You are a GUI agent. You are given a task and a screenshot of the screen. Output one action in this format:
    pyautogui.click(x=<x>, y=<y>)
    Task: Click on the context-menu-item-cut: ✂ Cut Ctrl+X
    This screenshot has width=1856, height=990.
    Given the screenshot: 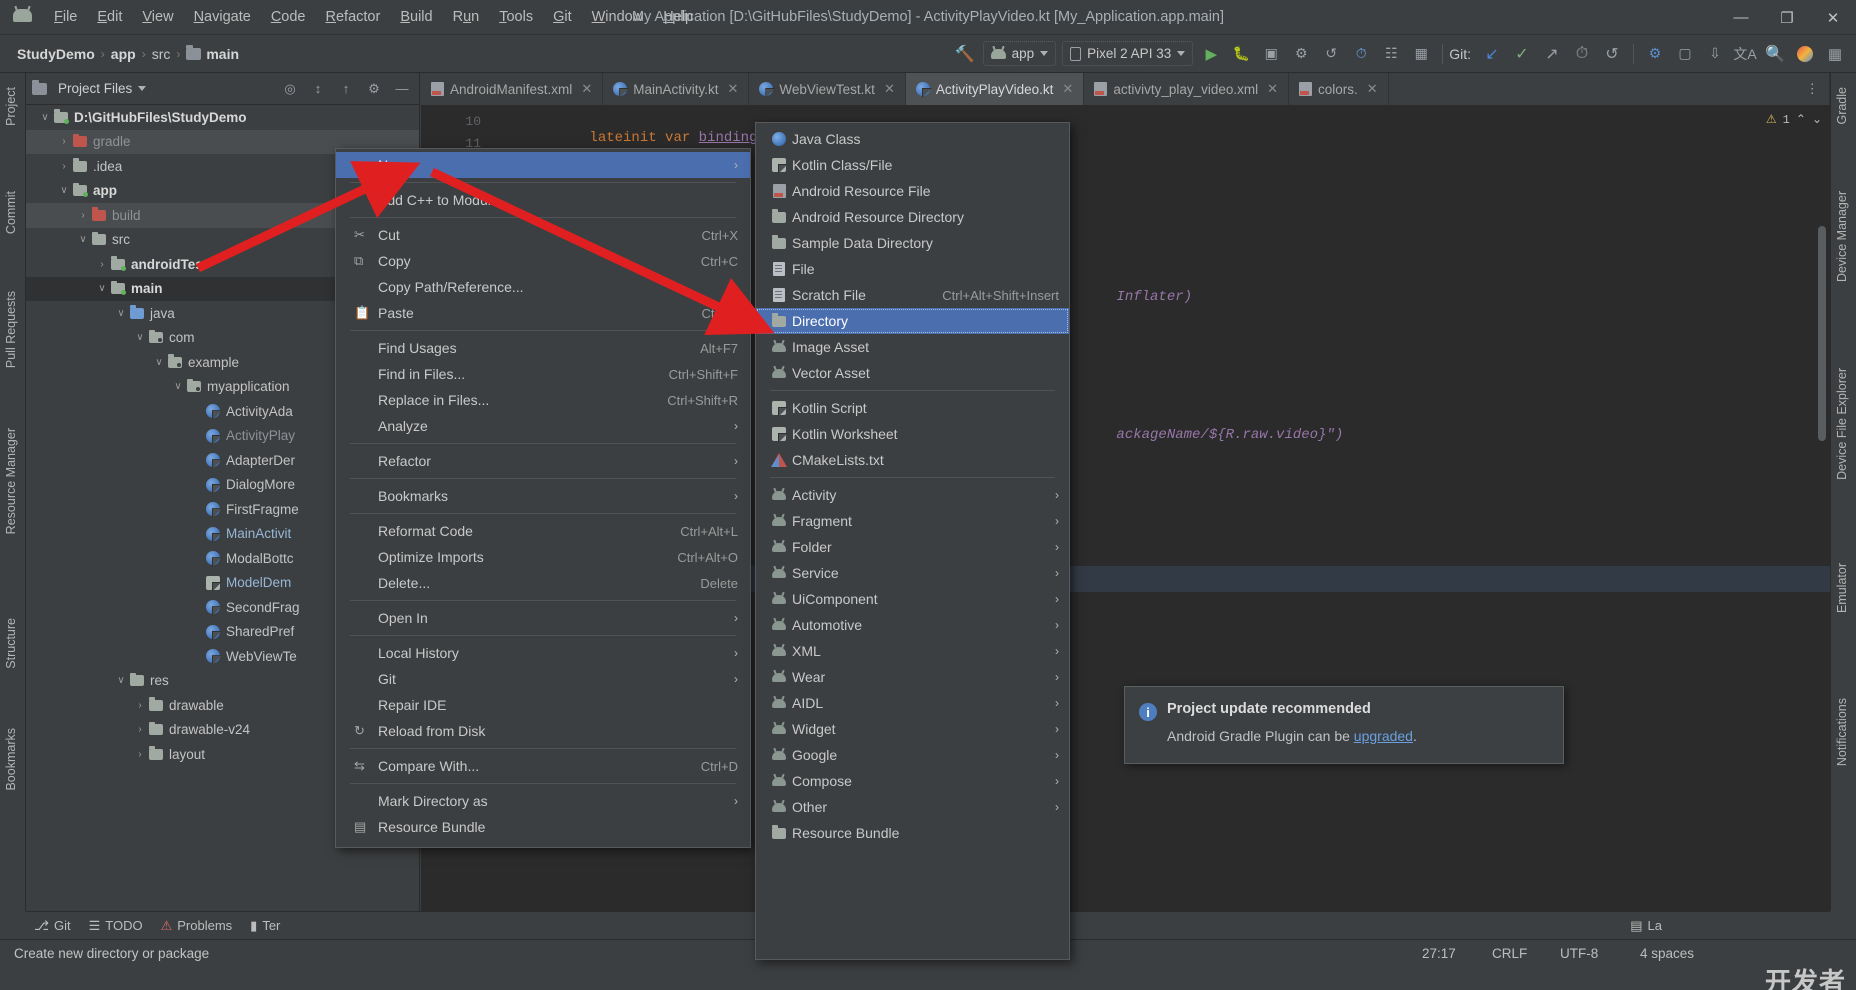 What is the action you would take?
    pyautogui.click(x=543, y=235)
    